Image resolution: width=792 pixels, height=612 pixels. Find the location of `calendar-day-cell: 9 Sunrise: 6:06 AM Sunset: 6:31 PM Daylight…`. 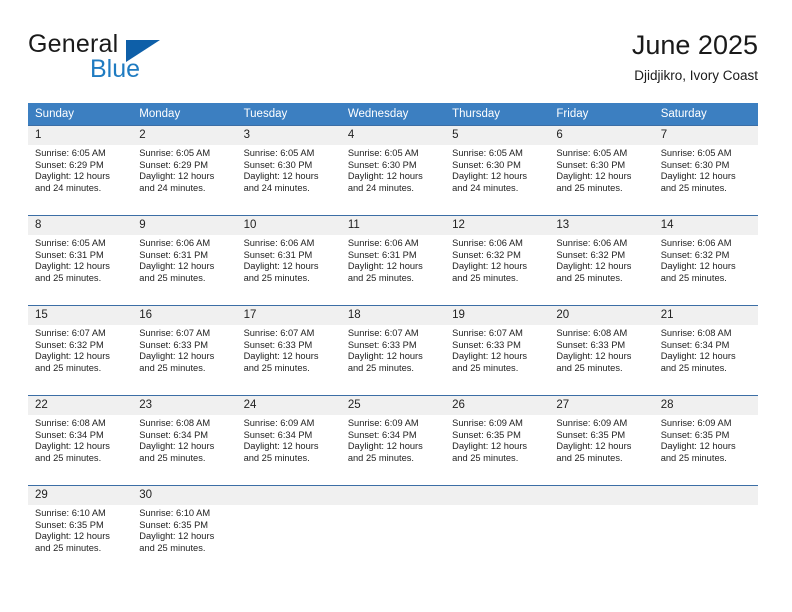

calendar-day-cell: 9 Sunrise: 6:06 AM Sunset: 6:31 PM Daylight… is located at coordinates (184, 260).